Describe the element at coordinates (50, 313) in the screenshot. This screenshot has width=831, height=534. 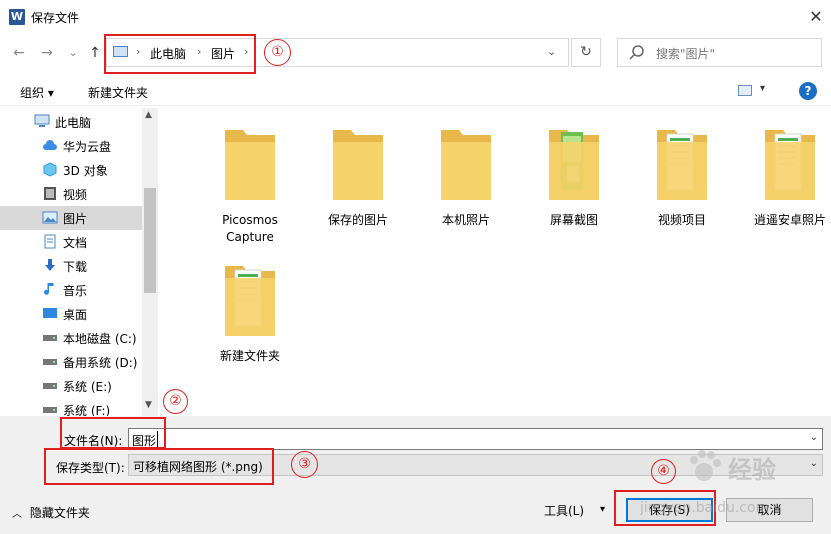
I see `desktop-icon` at that location.